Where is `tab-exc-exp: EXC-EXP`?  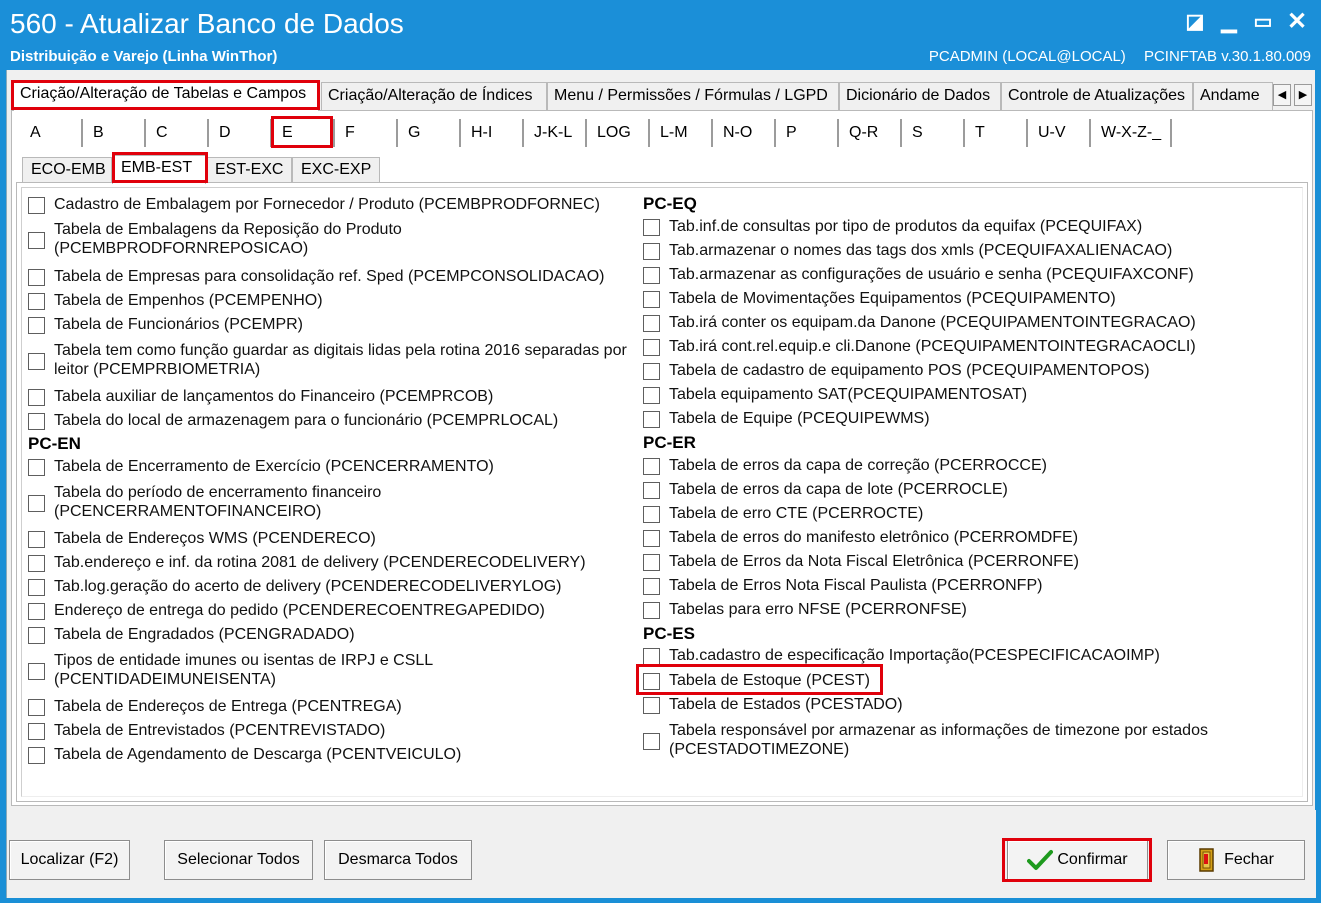 tab-exc-exp: EXC-EXP is located at coordinates (336, 170).